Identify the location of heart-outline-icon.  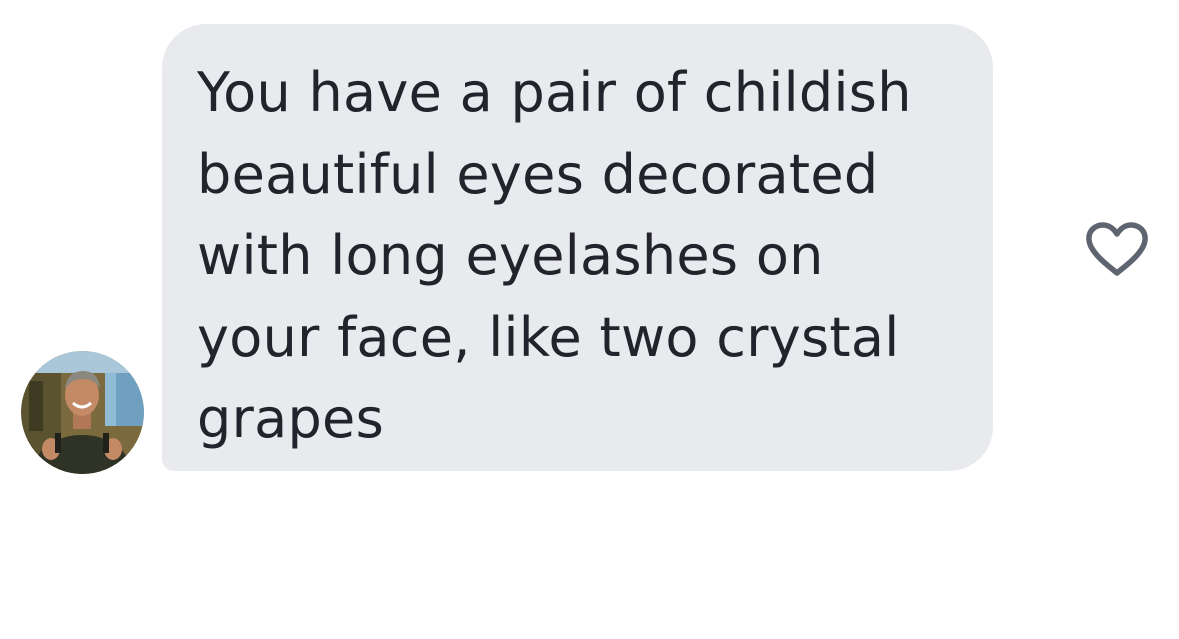
(1117, 249).